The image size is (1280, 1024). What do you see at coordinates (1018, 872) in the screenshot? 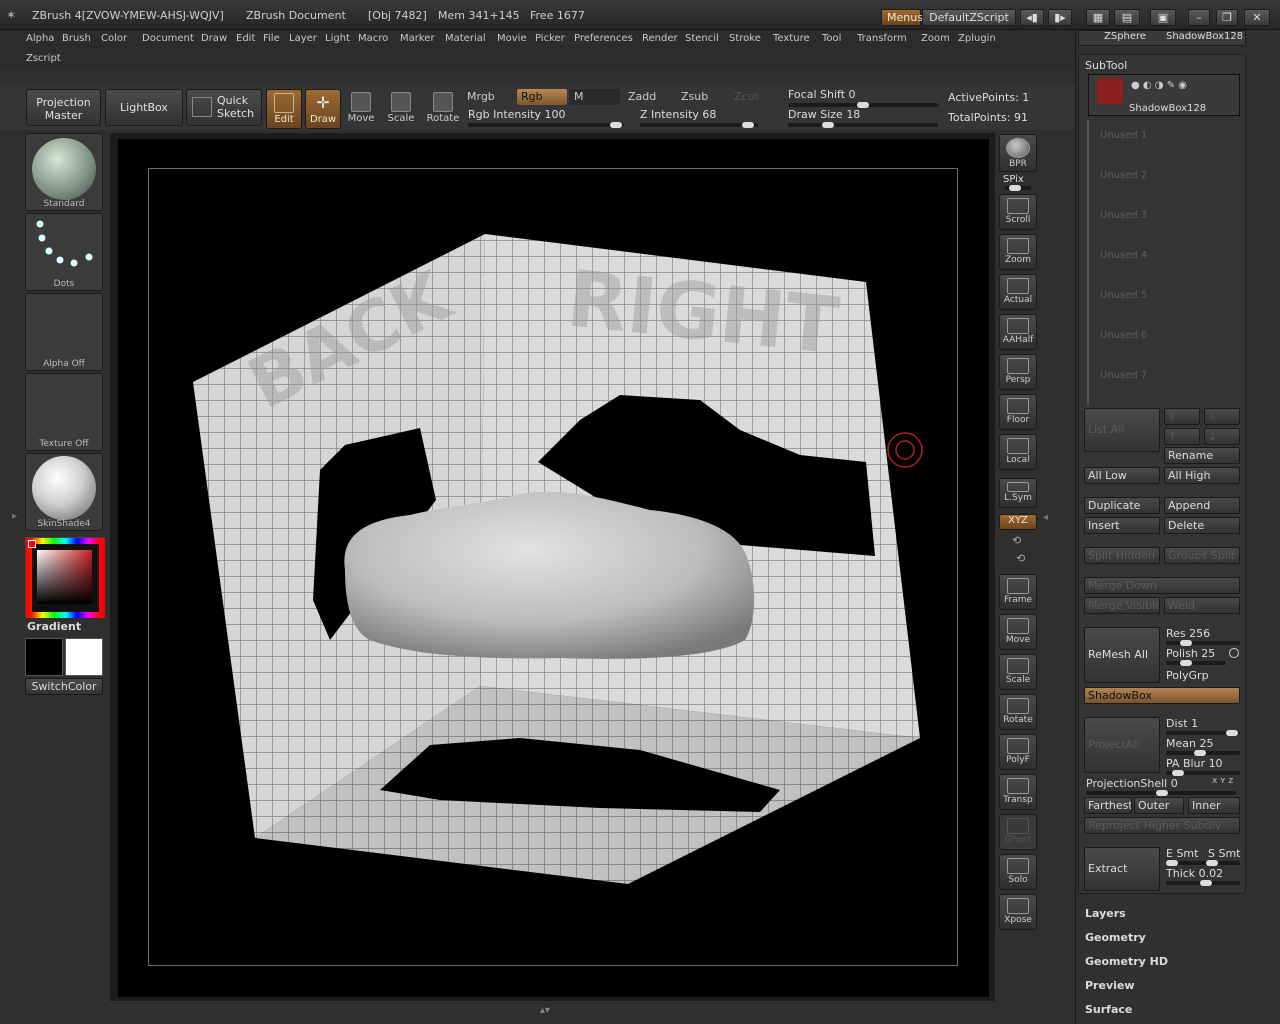
I see `solo-button: Solo` at bounding box center [1018, 872].